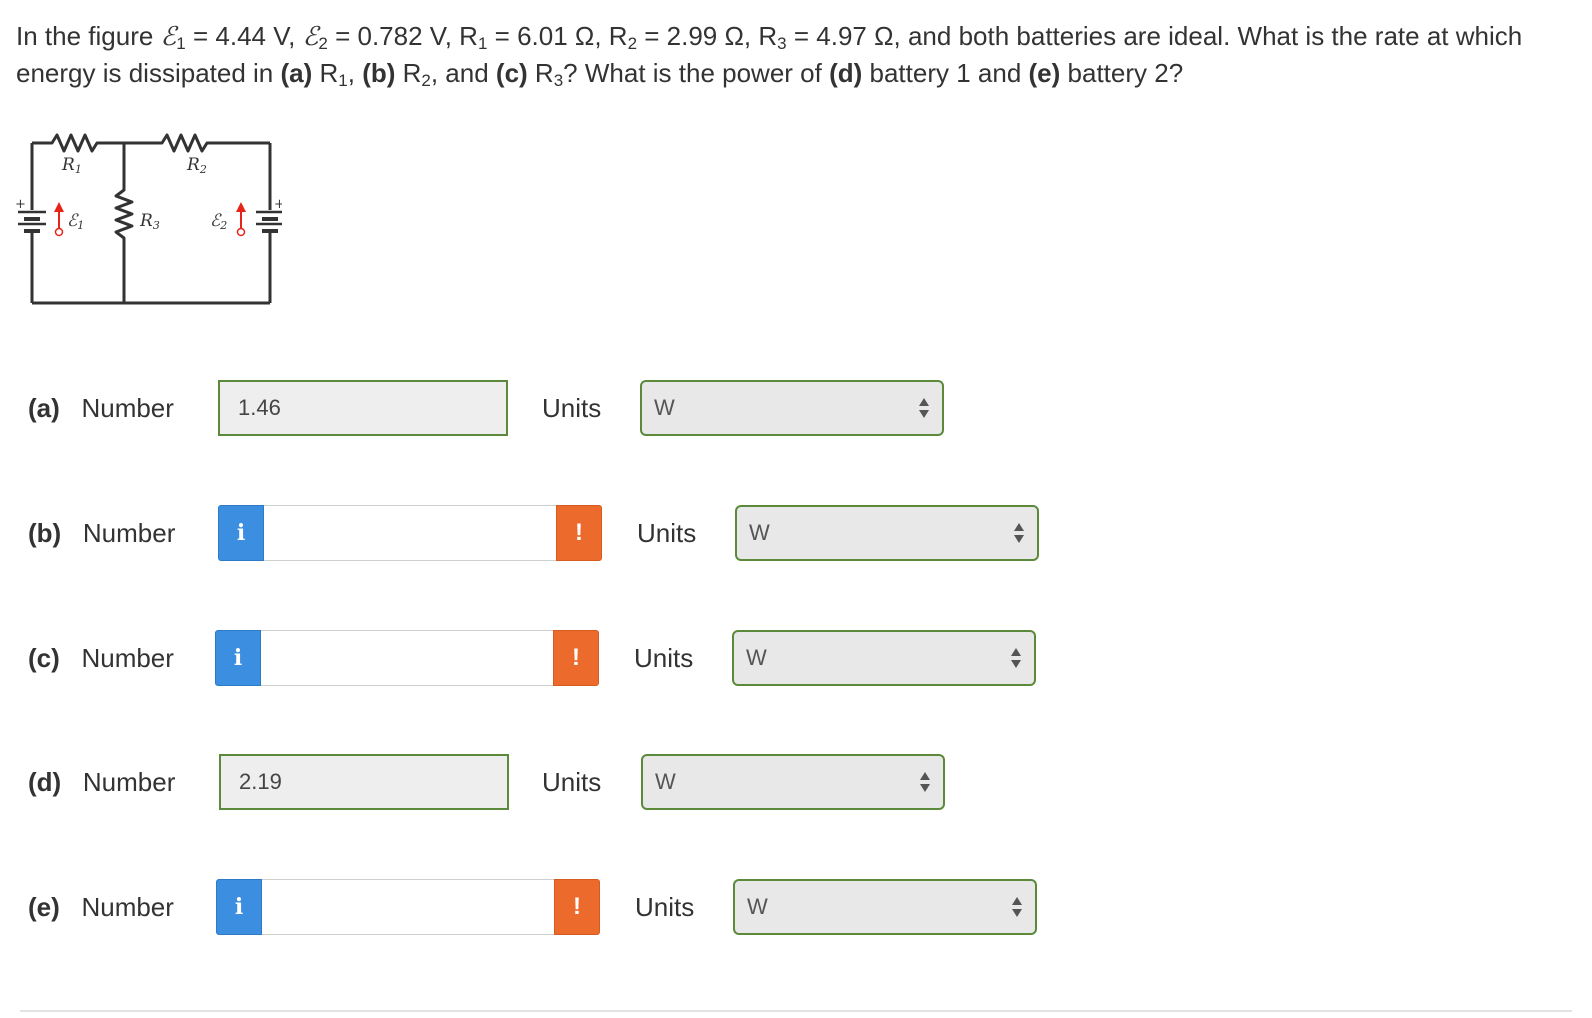 The height and width of the screenshot is (1018, 1592). What do you see at coordinates (241, 219) in the screenshot?
I see `emf-2-arrow-icon` at bounding box center [241, 219].